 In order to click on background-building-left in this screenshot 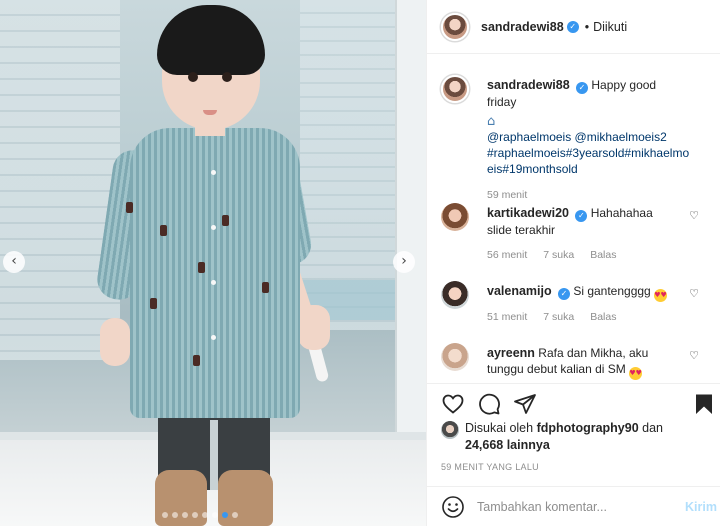, I will do `click(60, 180)`.